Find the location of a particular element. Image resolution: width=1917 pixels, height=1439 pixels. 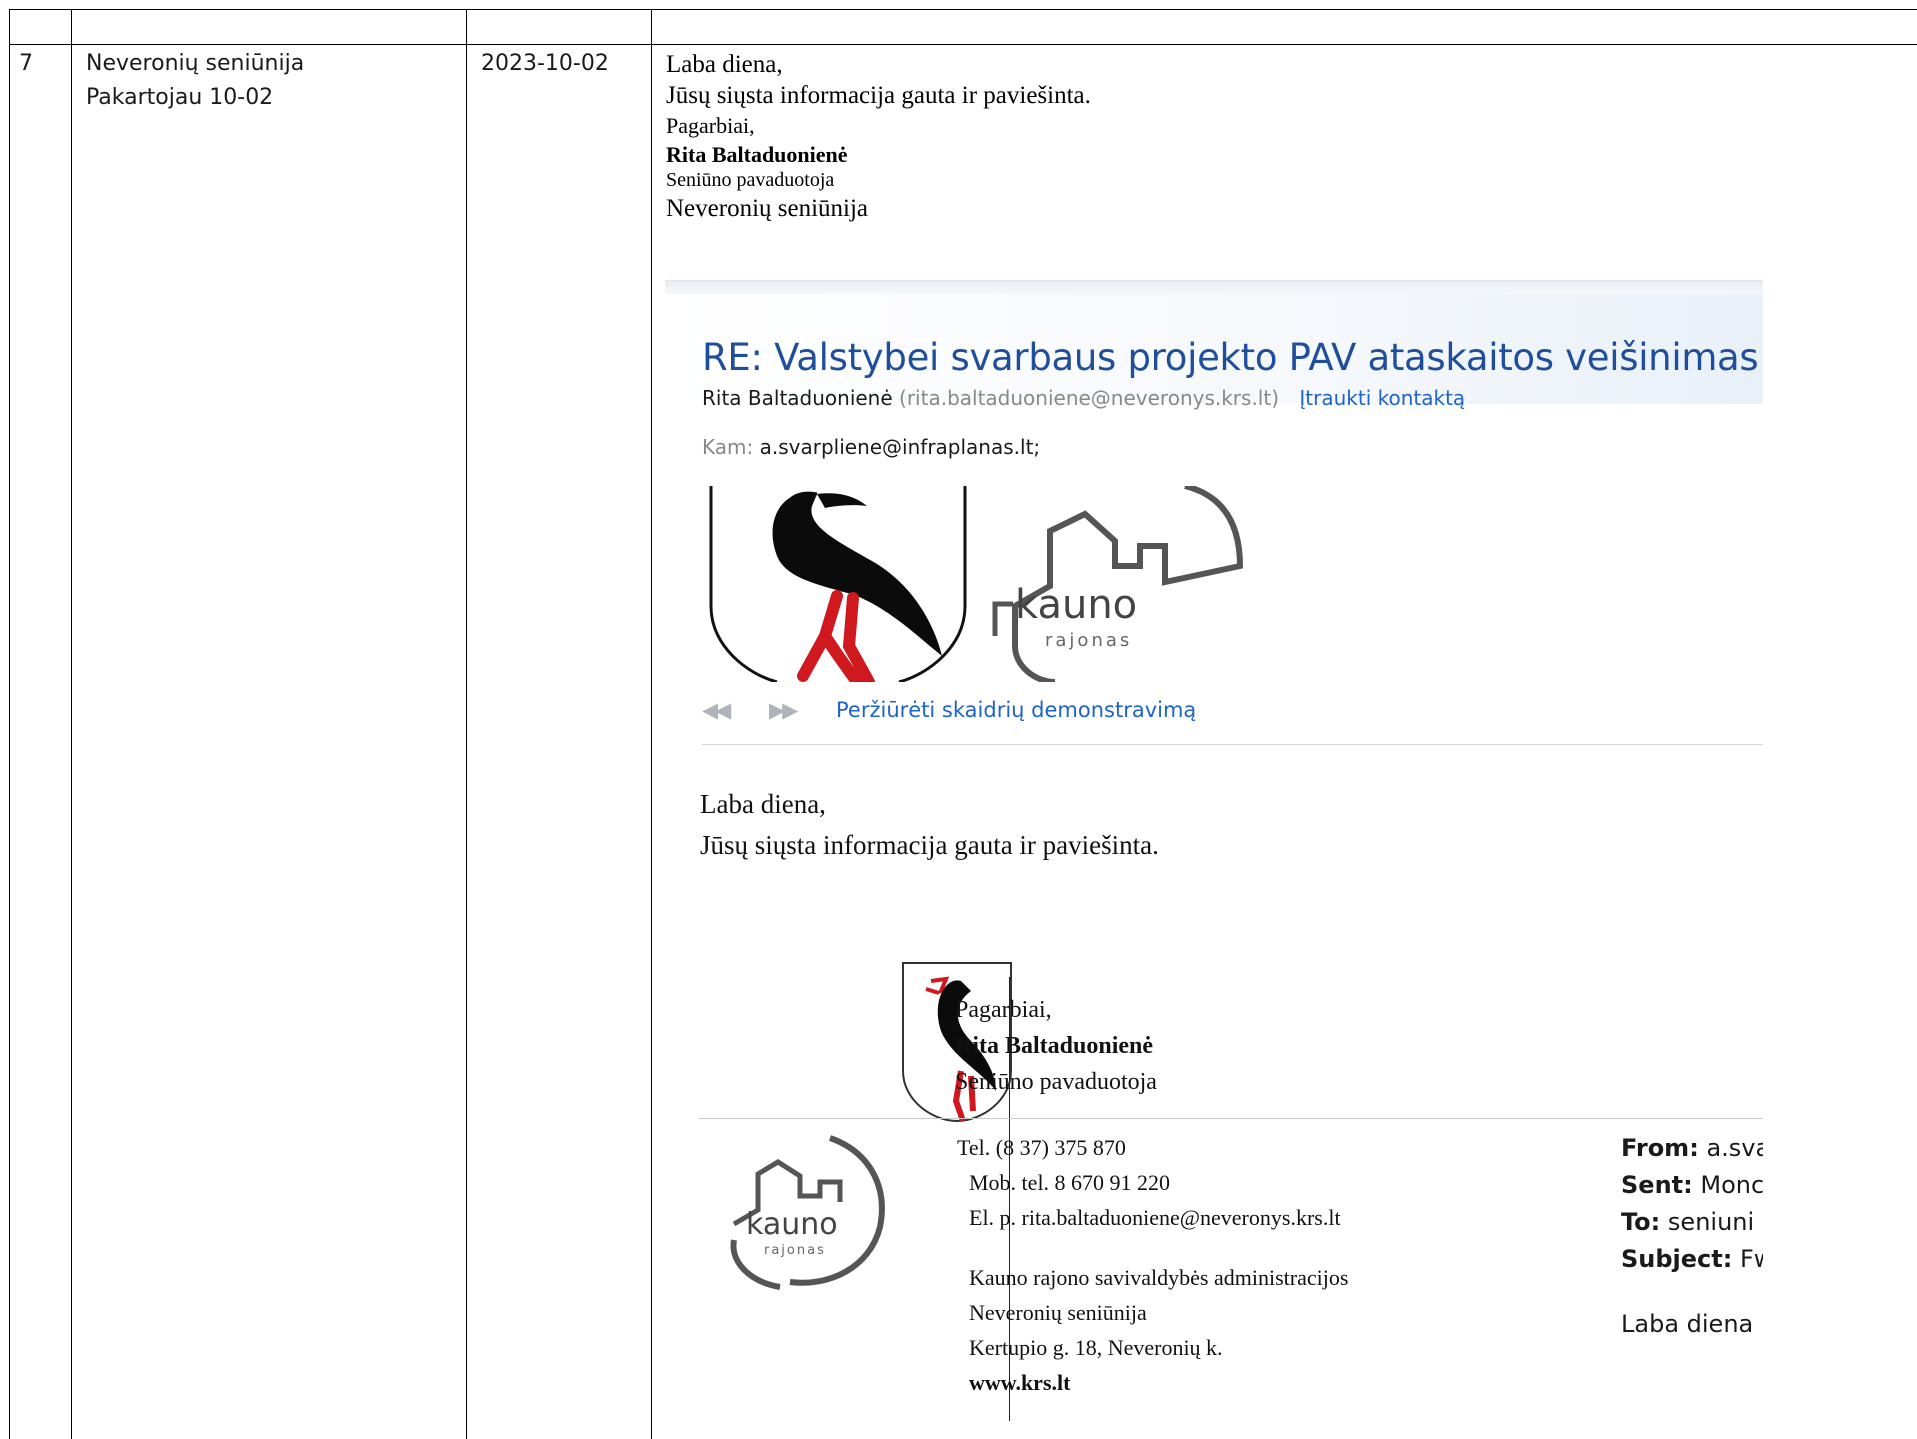

meta-from: From: a.sva is located at coordinates (1692, 1148).